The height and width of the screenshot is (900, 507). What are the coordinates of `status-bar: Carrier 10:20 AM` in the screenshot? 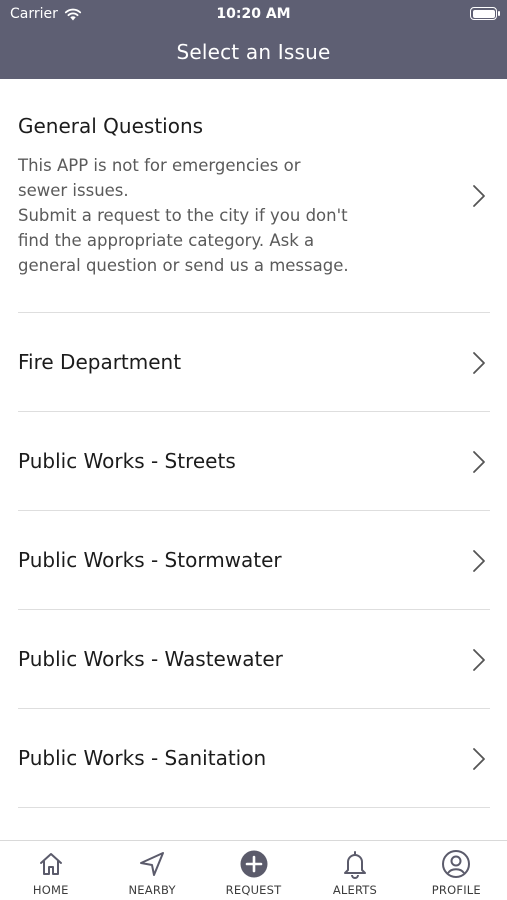 It's located at (253, 15).